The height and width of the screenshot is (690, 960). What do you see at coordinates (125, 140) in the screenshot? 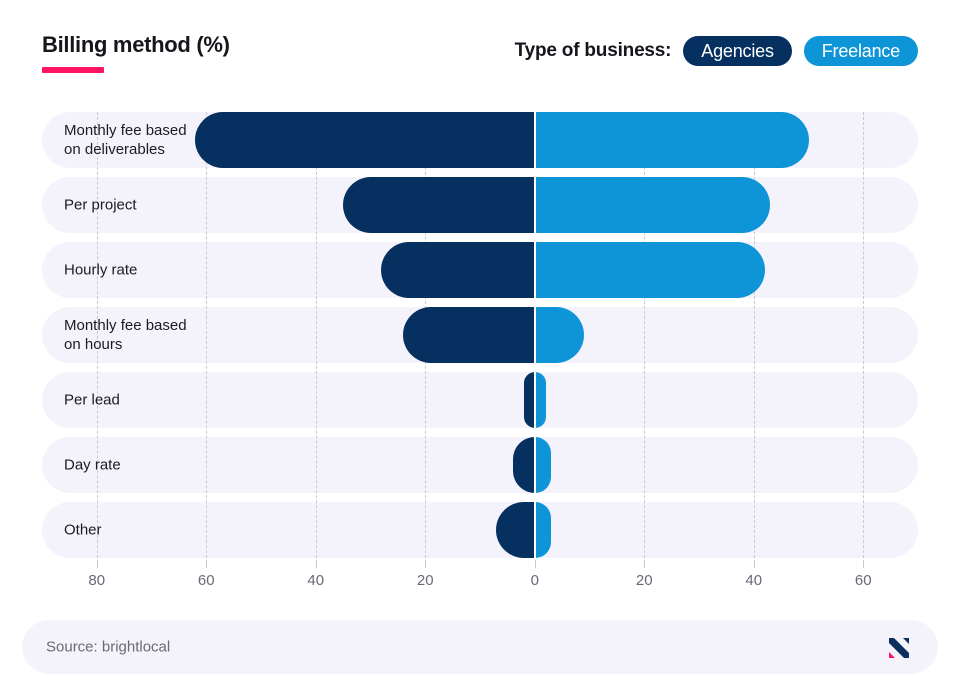
I see `category-label: Monthly fee based on deliverables` at bounding box center [125, 140].